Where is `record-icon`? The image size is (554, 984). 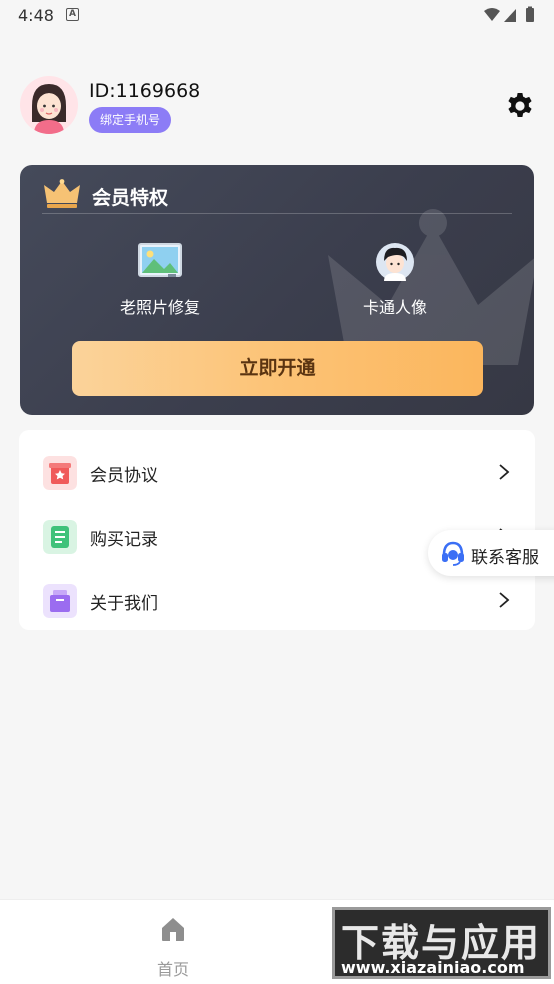 record-icon is located at coordinates (60, 537).